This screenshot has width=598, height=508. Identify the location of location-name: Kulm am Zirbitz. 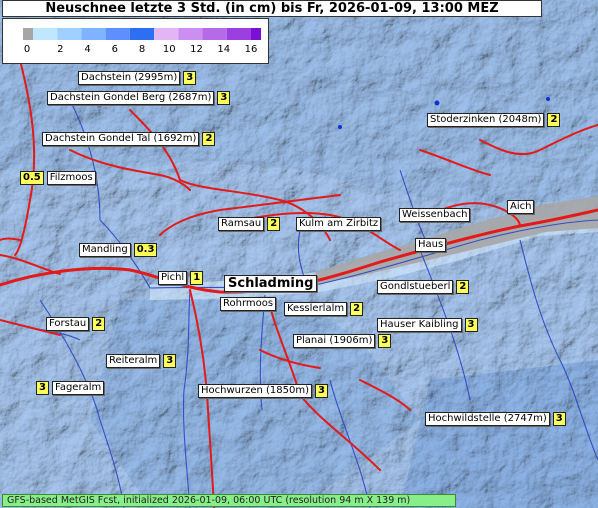
(339, 224).